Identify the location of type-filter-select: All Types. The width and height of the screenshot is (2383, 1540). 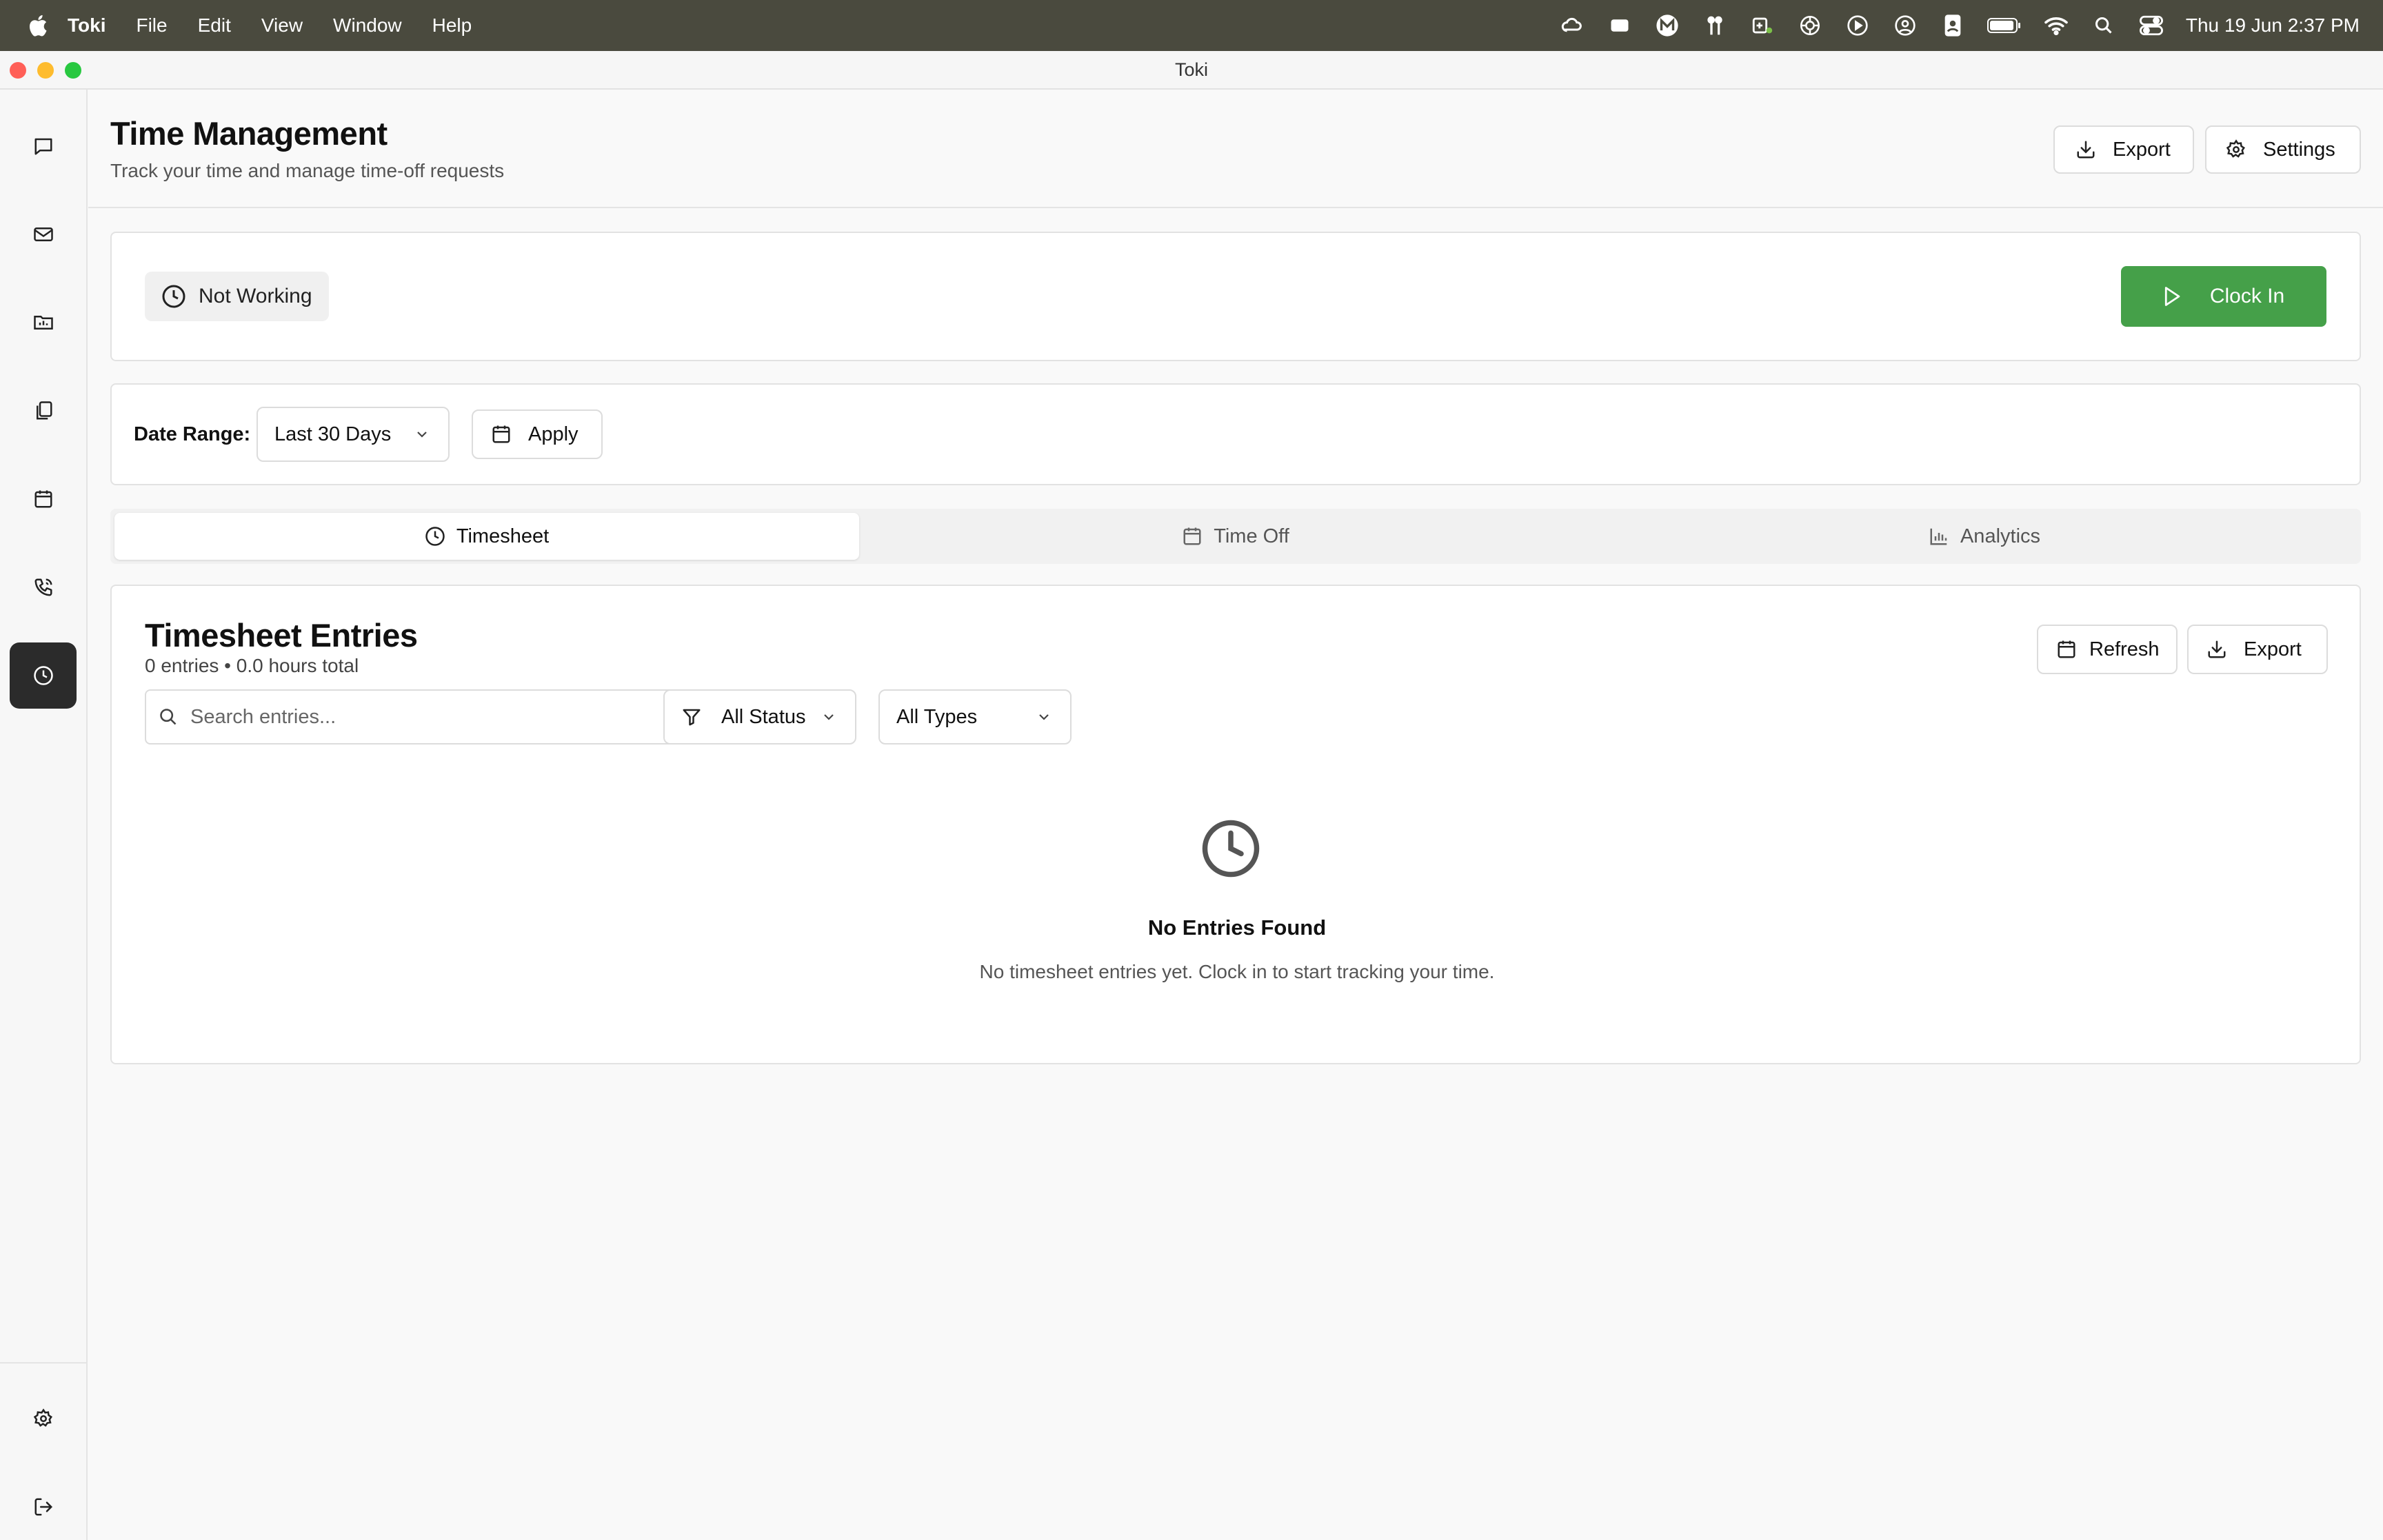
(975, 717).